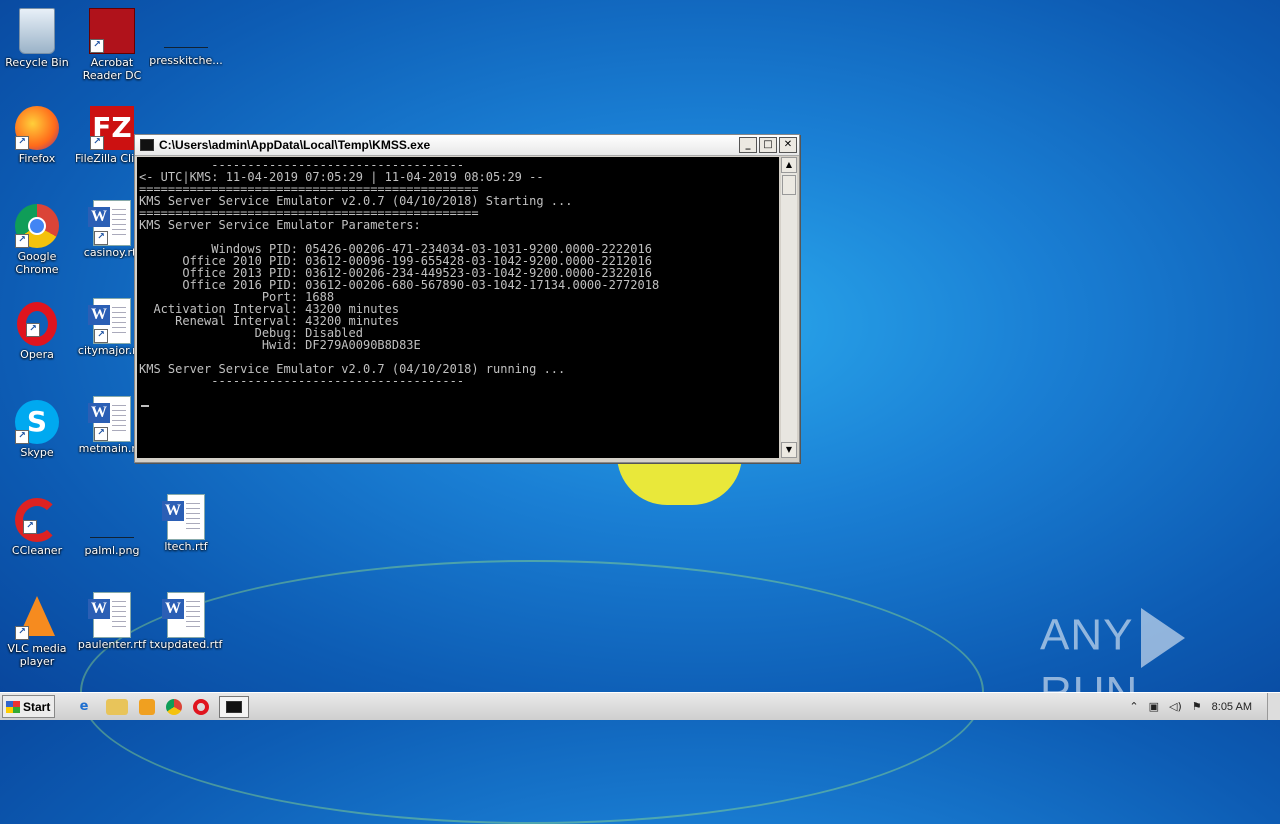 This screenshot has width=1280, height=824. What do you see at coordinates (789, 307) in the screenshot?
I see `vertical-scrollbar: ▲ ▼` at bounding box center [789, 307].